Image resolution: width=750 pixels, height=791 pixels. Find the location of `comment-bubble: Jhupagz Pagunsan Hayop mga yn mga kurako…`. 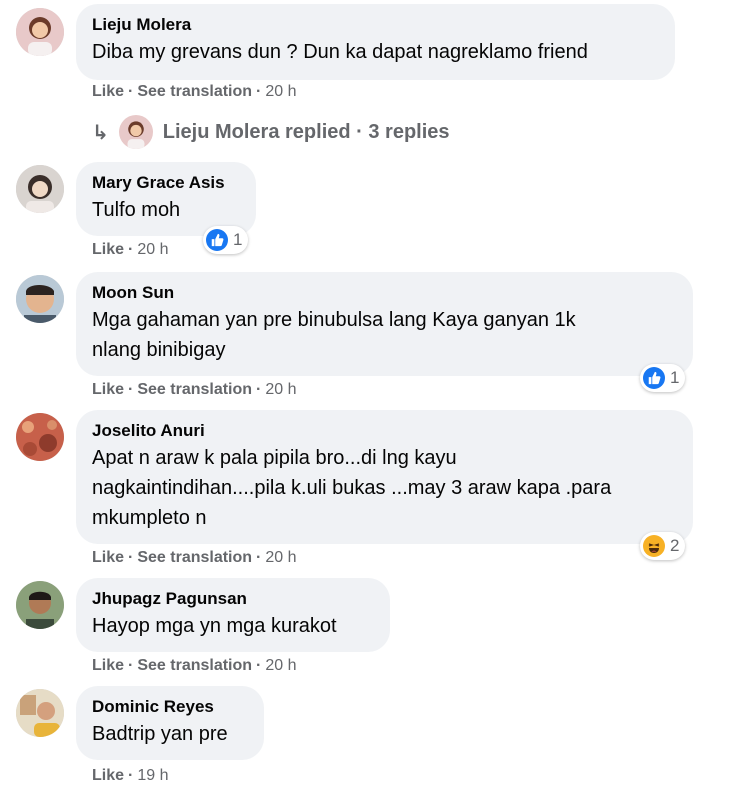

comment-bubble: Jhupagz Pagunsan Hayop mga yn mga kurako… is located at coordinates (233, 615).